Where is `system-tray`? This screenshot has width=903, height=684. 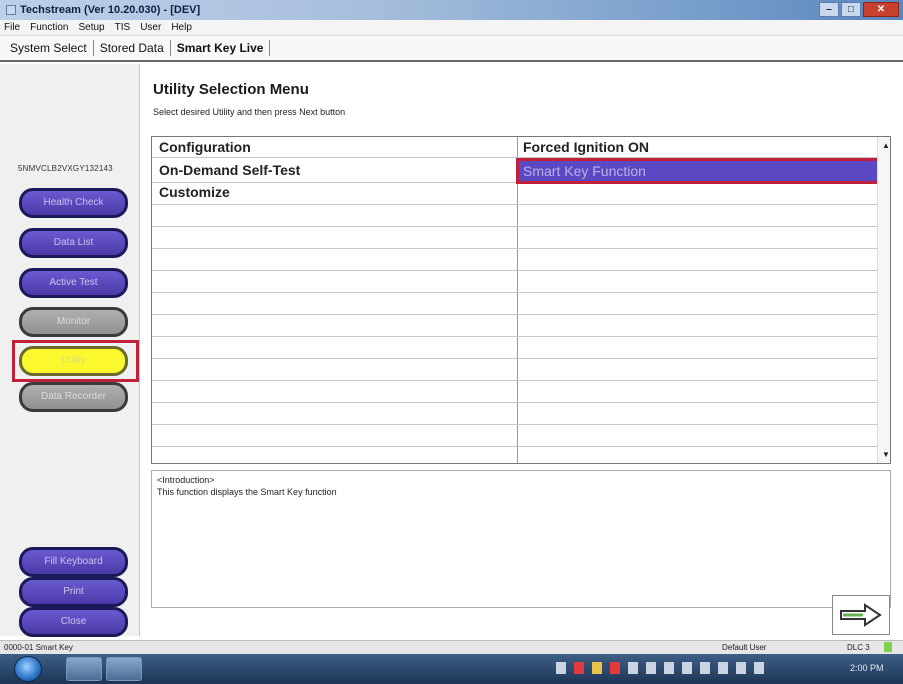 system-tray is located at coordinates (660, 668).